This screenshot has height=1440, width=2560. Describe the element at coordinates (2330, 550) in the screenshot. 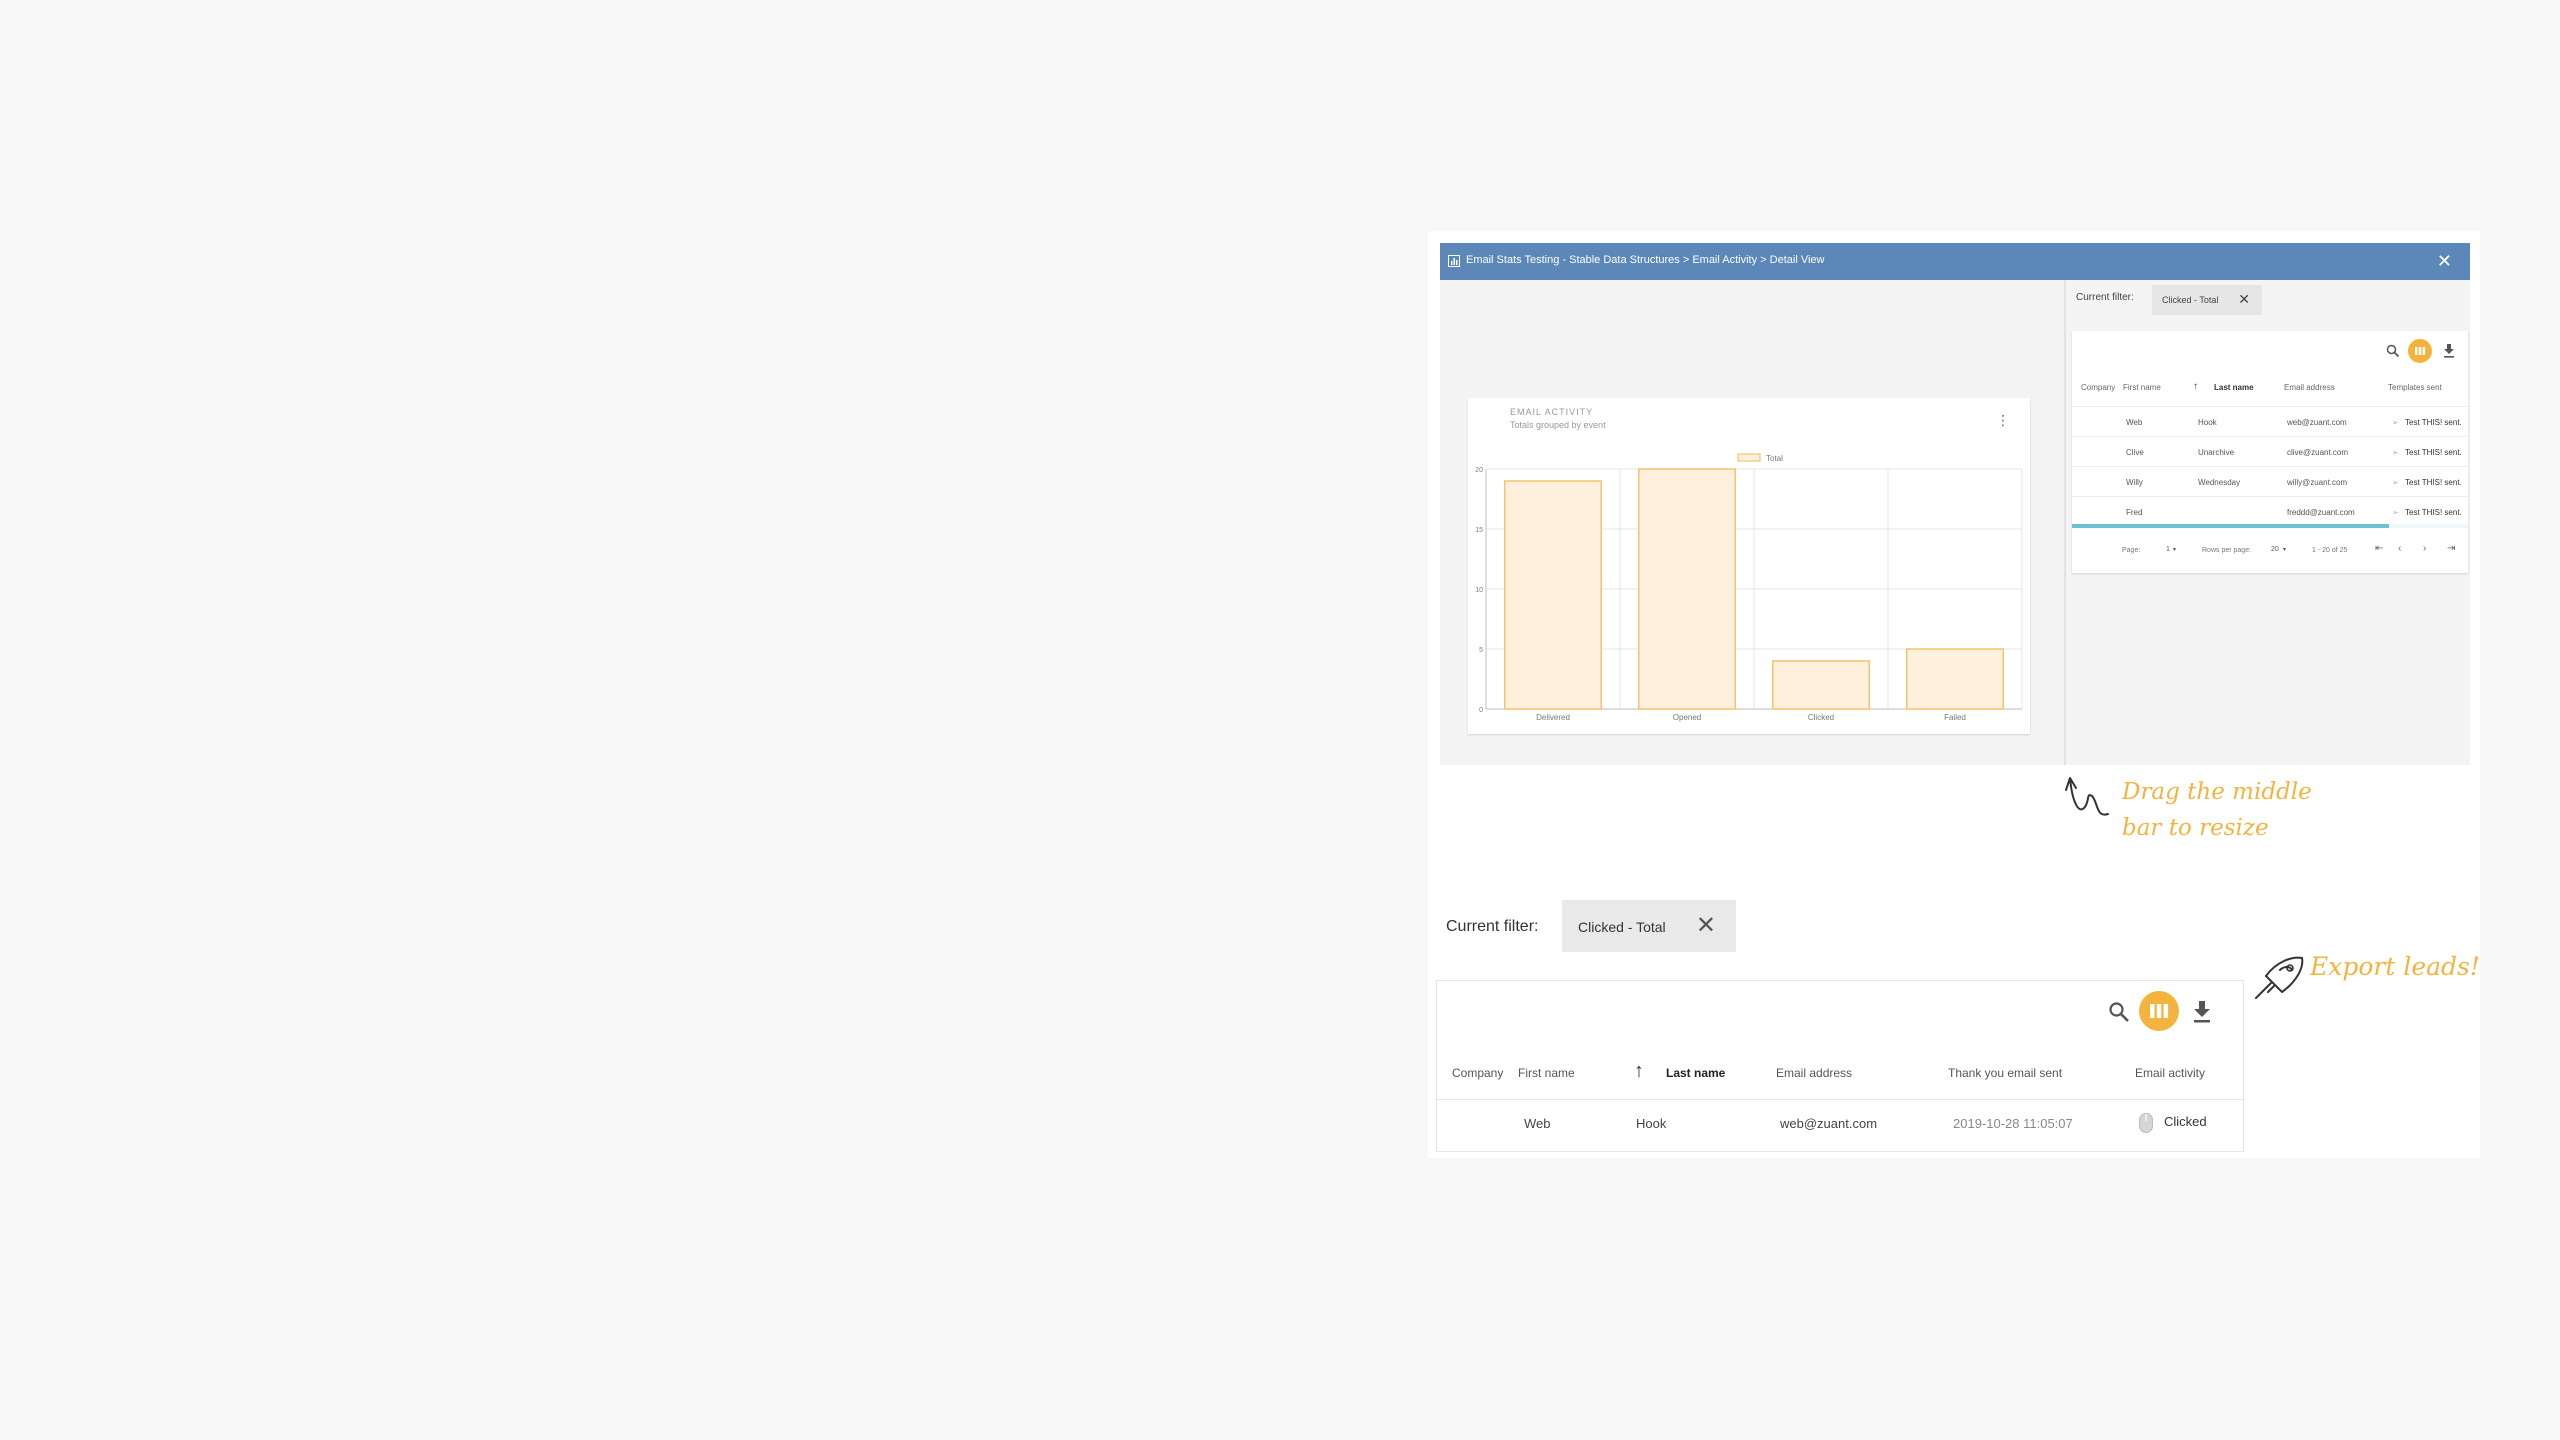

I see `pagination-range: 1 - 20 of 25` at that location.